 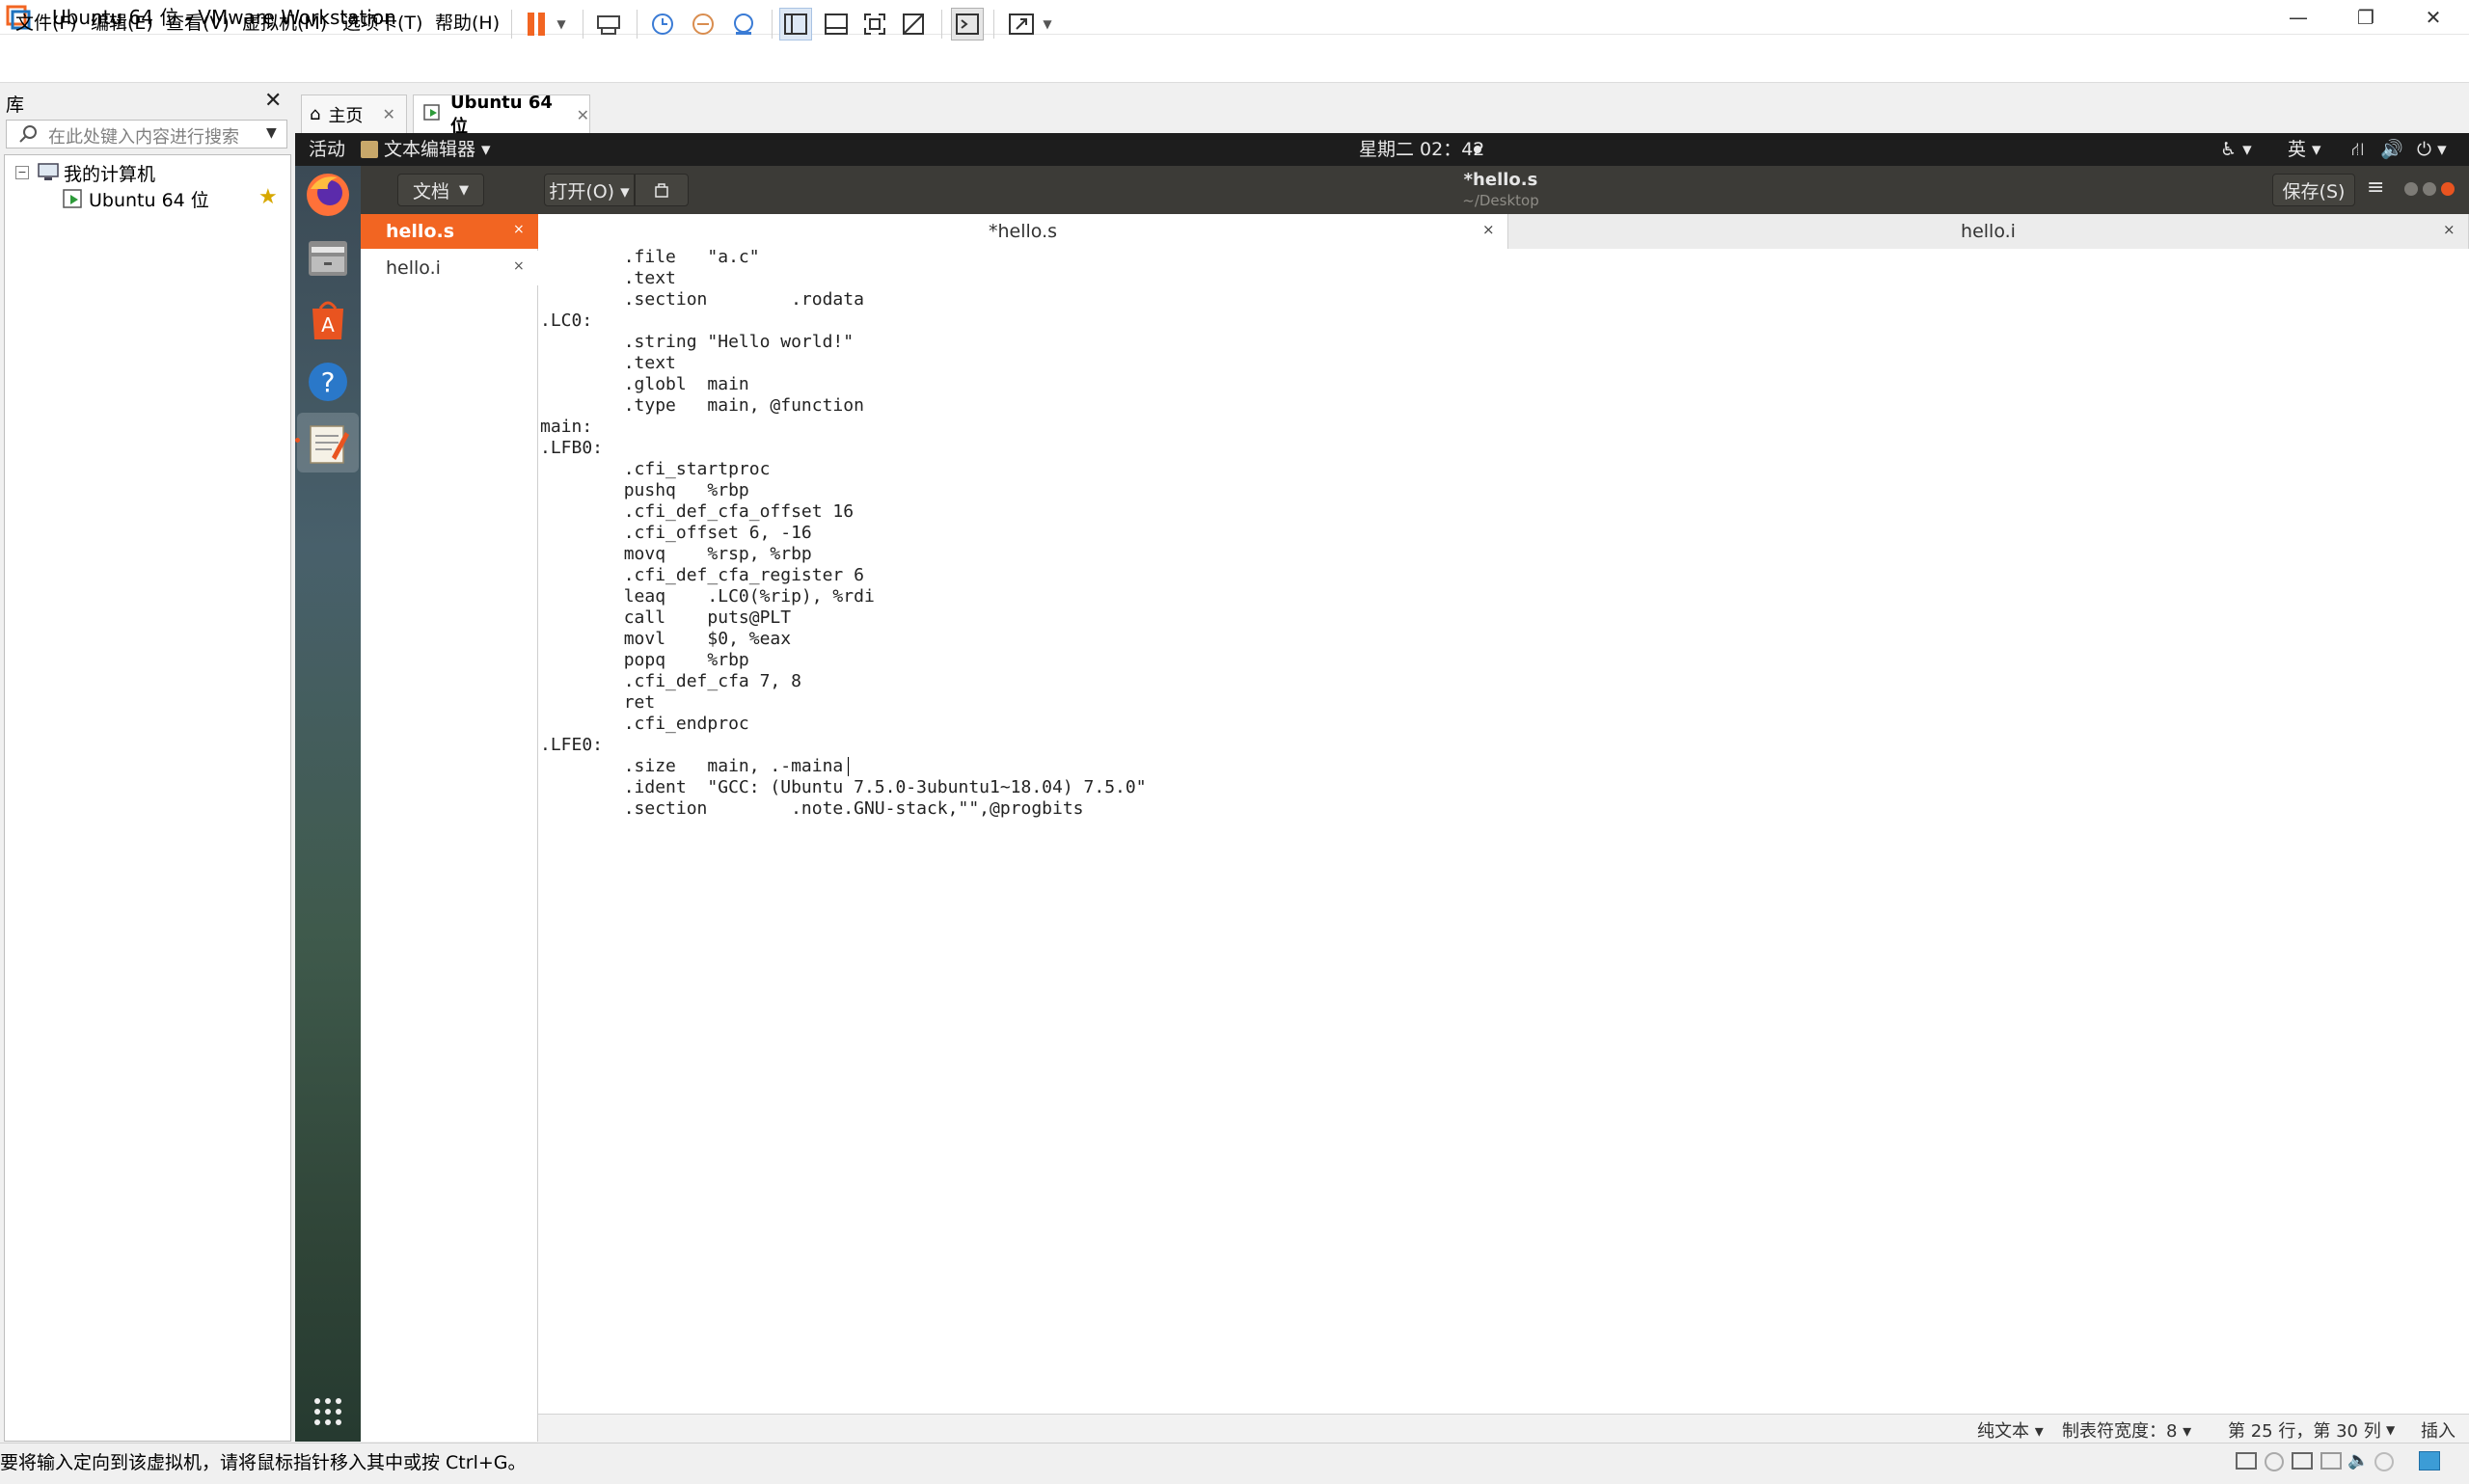 I want to click on tab-ubuntu-vm: Ubuntu 64 位 ✕, so click(x=501, y=115).